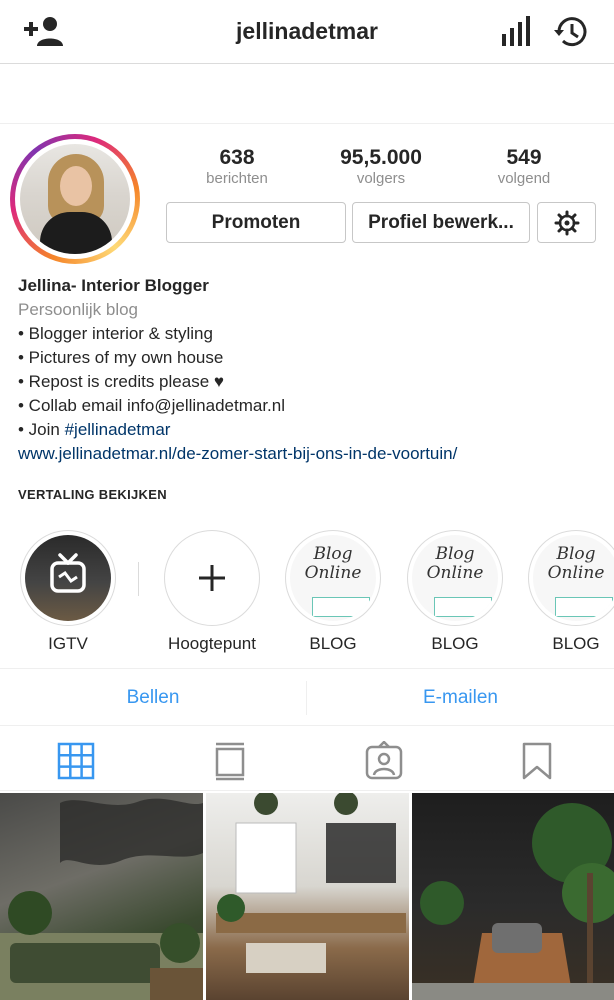 This screenshot has height=1000, width=614. I want to click on bio-line: • Blogger interior & styling, so click(115, 333).